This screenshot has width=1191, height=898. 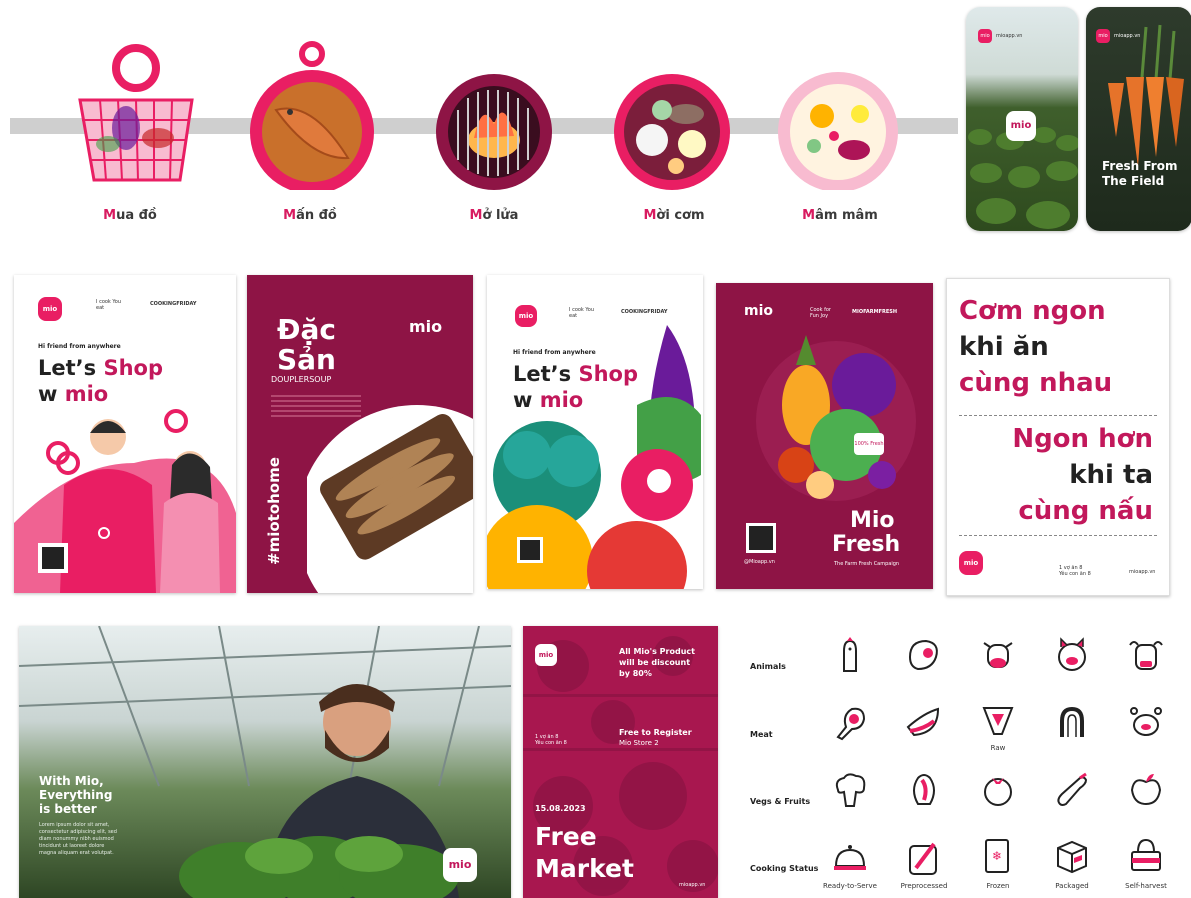 I want to click on poster-dac-san: Đặc Sản DOUPLERSOUP mio #miotohome, so click(x=360, y=434).